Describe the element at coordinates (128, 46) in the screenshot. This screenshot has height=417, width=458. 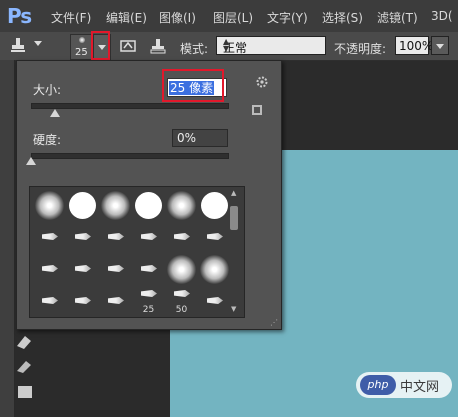
I see `toggle-brush-panel-icon` at that location.